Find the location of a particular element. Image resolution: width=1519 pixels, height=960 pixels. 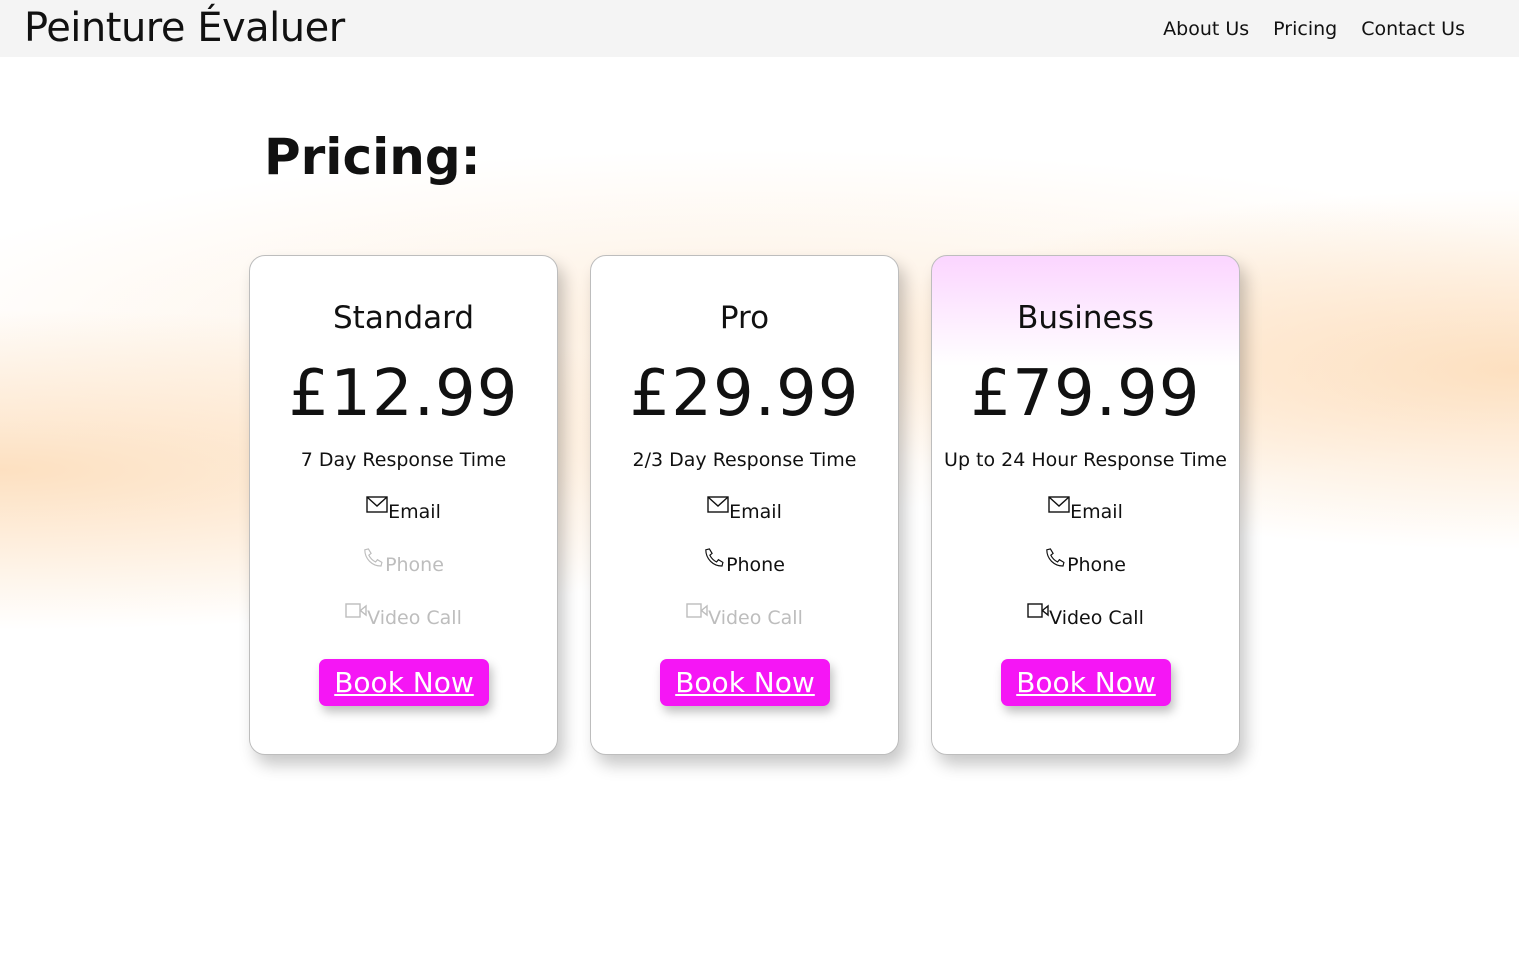

plan-name: Pro is located at coordinates (744, 318).